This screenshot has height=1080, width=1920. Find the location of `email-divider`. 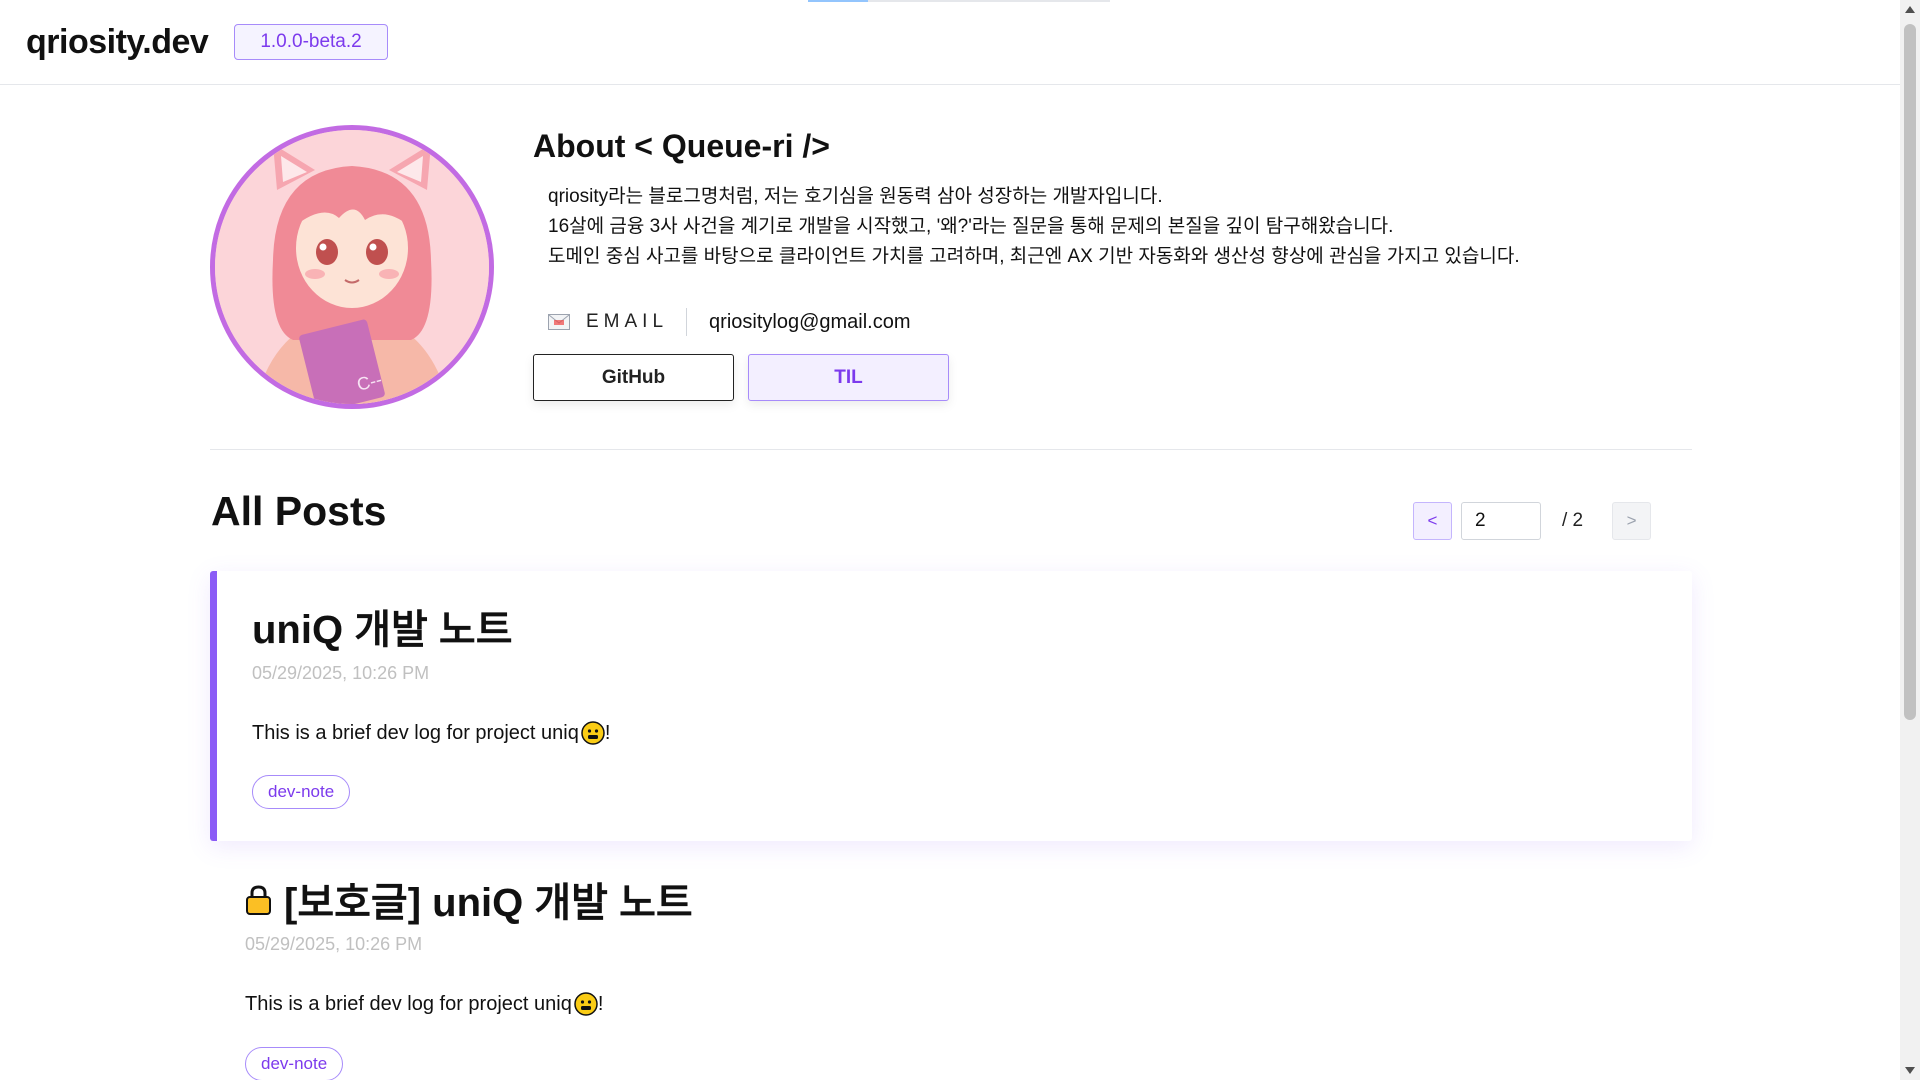

email-divider is located at coordinates (687, 322).